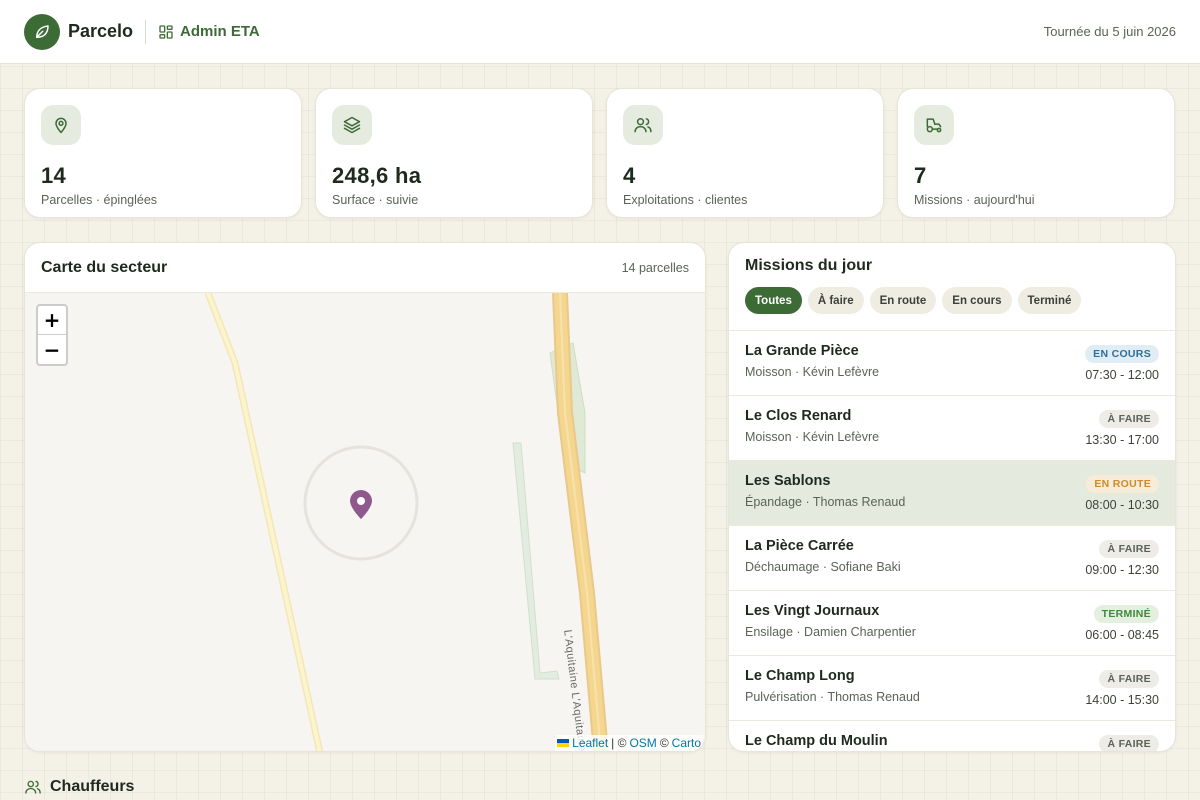  I want to click on map-header: Carte du secteur 14 parcelles, so click(365, 268).